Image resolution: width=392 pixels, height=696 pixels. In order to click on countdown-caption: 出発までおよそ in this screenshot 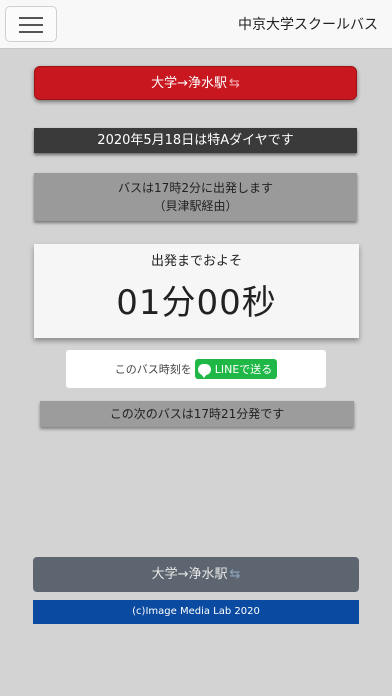, I will do `click(196, 261)`.